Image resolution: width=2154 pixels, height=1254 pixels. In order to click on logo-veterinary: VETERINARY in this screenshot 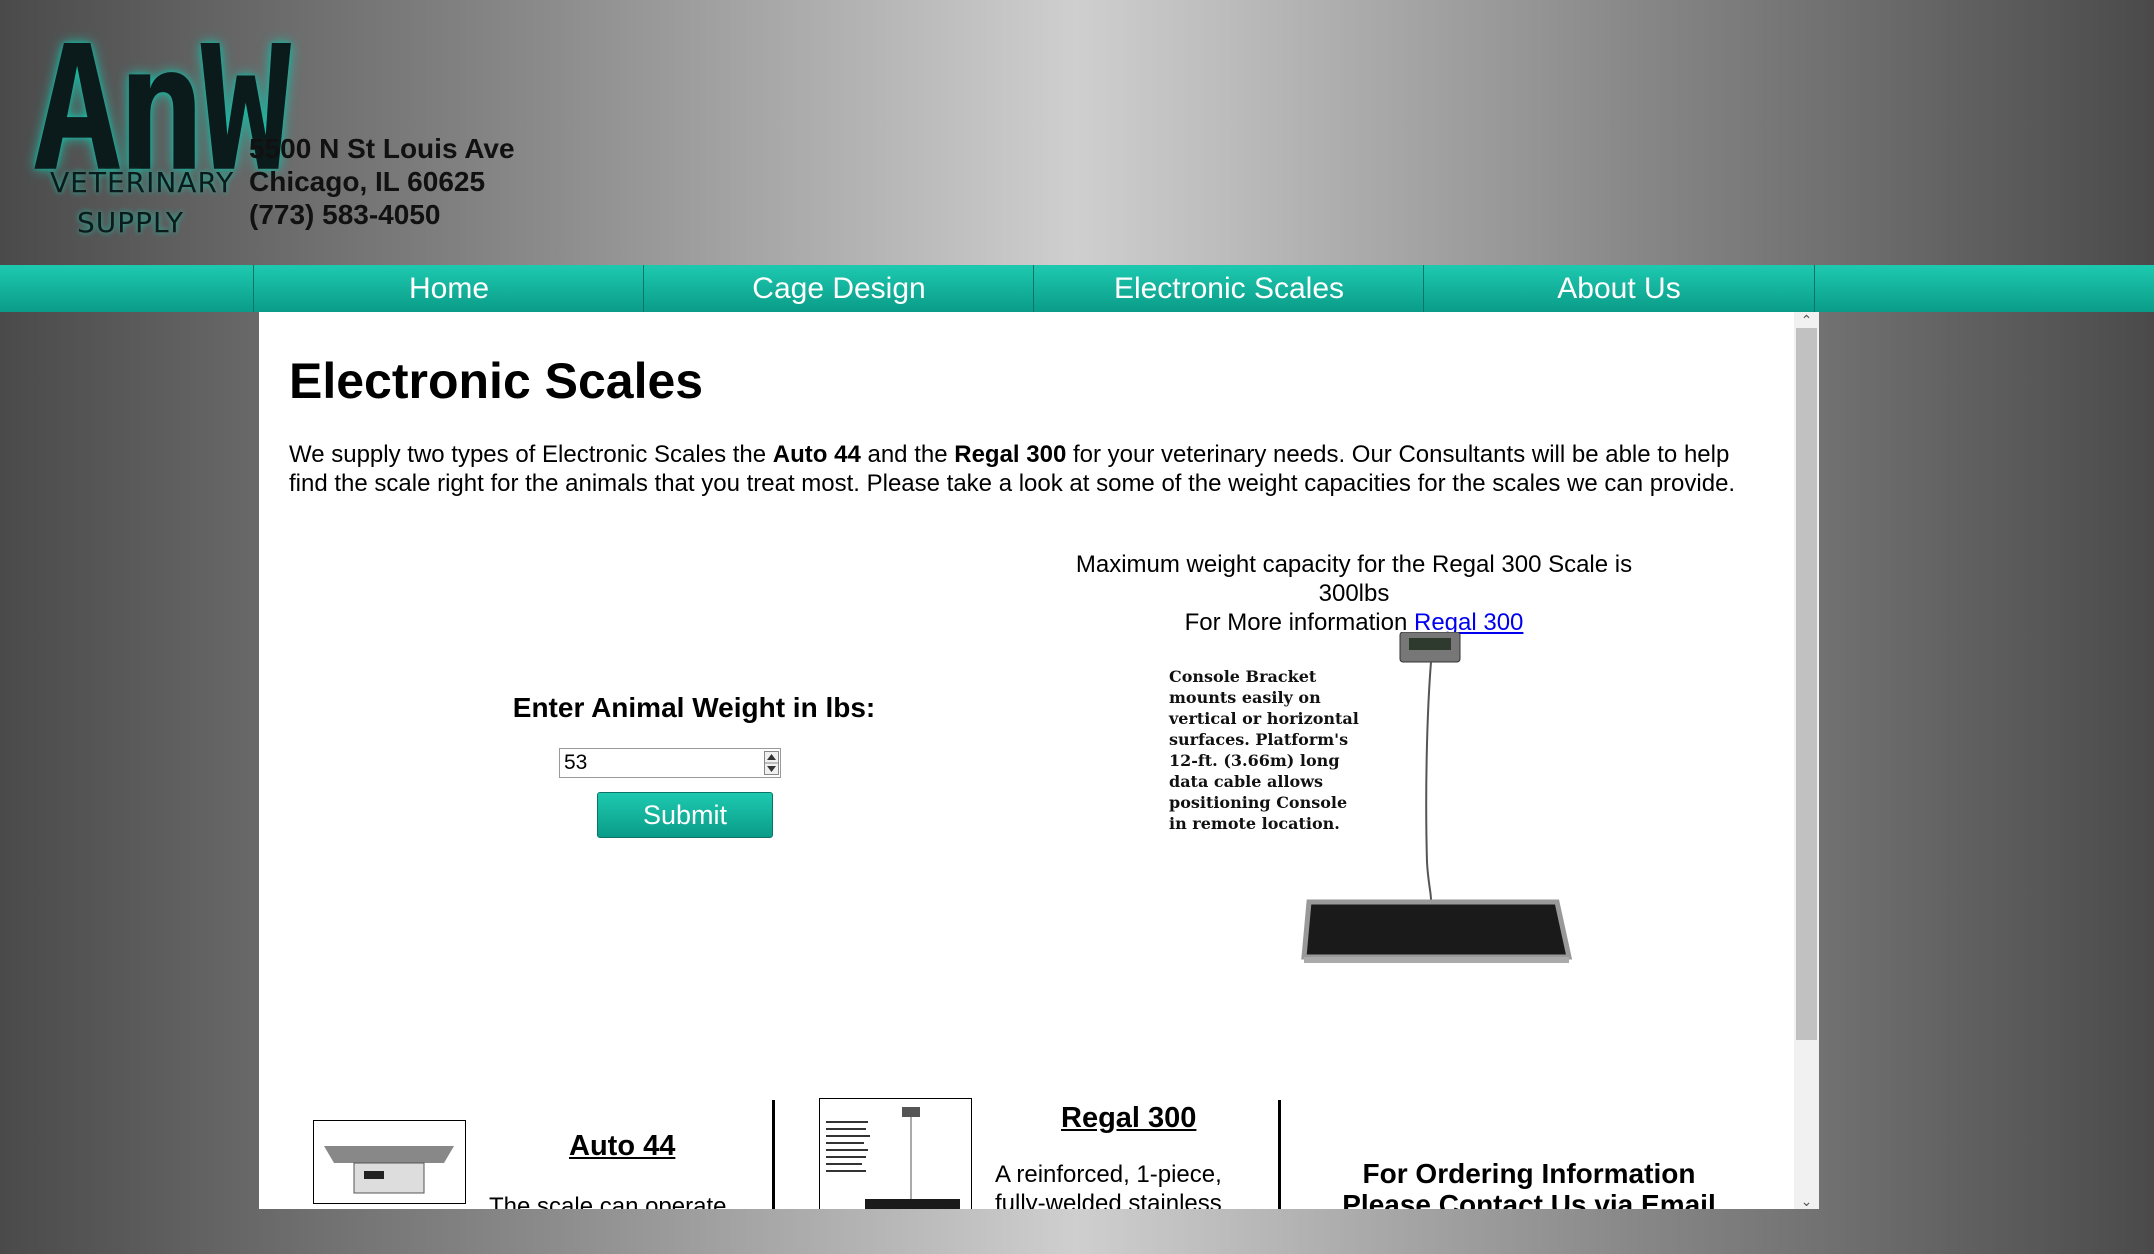, I will do `click(142, 182)`.